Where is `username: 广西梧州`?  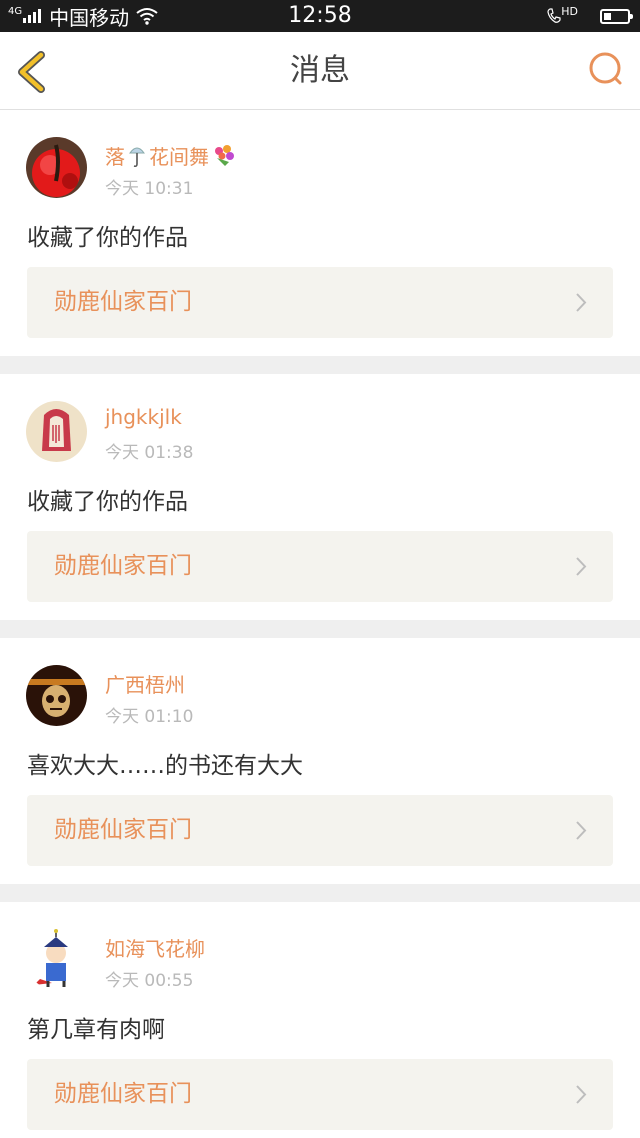 username: 广西梧州 is located at coordinates (145, 683).